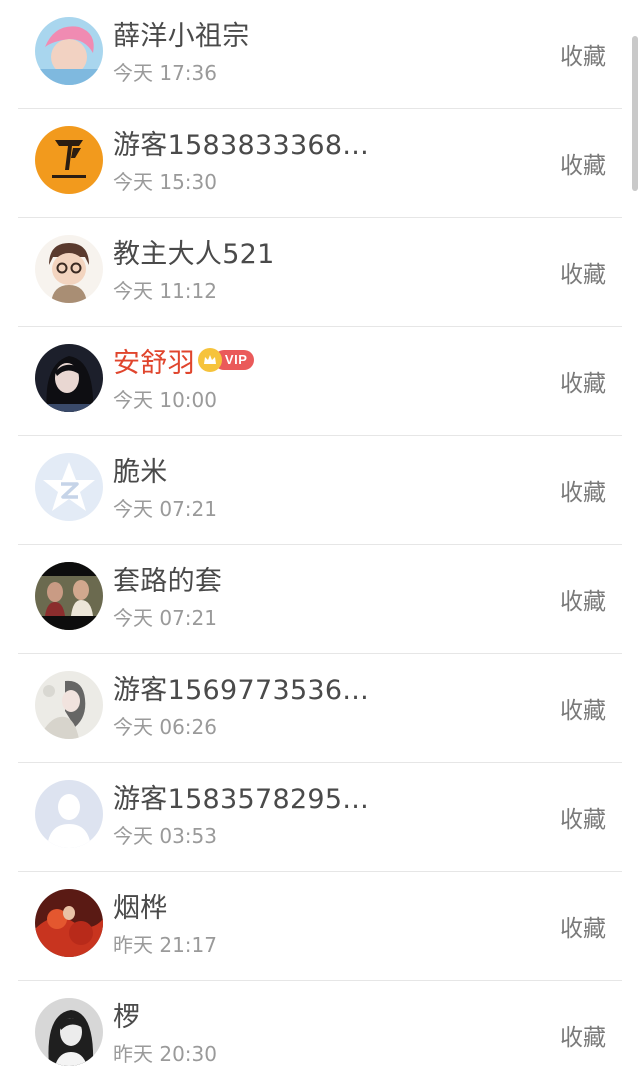 The height and width of the screenshot is (1086, 640). Describe the element at coordinates (181, 36) in the screenshot. I see `user-name: 薛洋小祖宗` at that location.